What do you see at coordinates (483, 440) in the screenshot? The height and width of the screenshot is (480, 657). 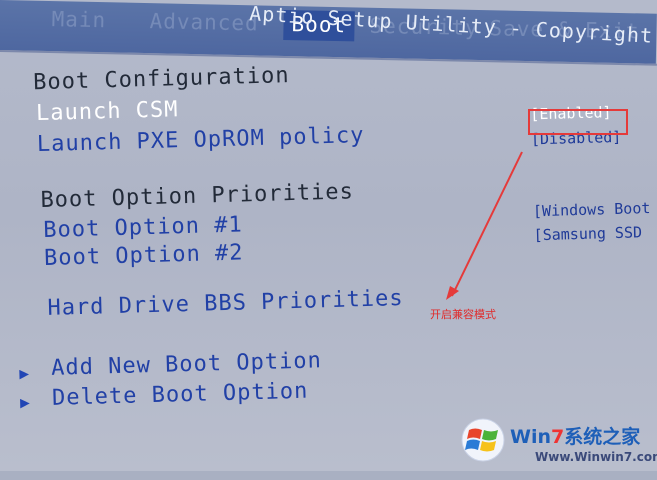 I see `windows-logo-icon` at bounding box center [483, 440].